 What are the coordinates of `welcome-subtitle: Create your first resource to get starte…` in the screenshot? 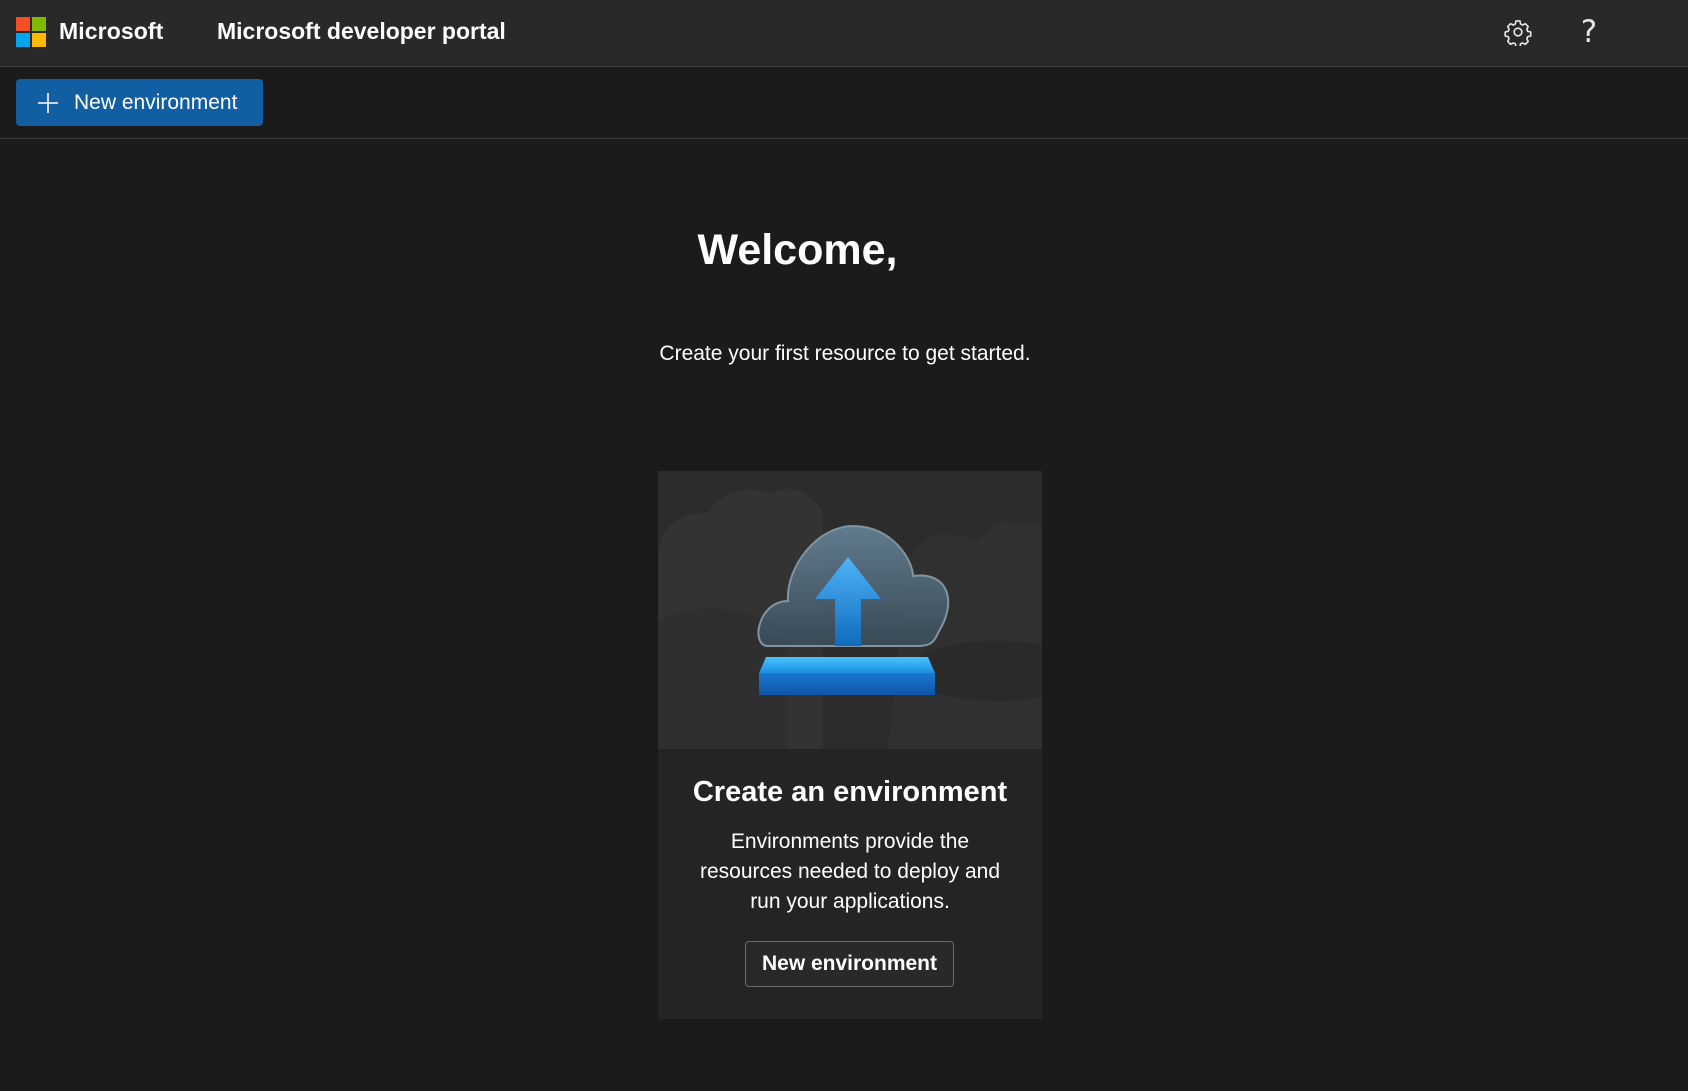 It's located at (845, 353).